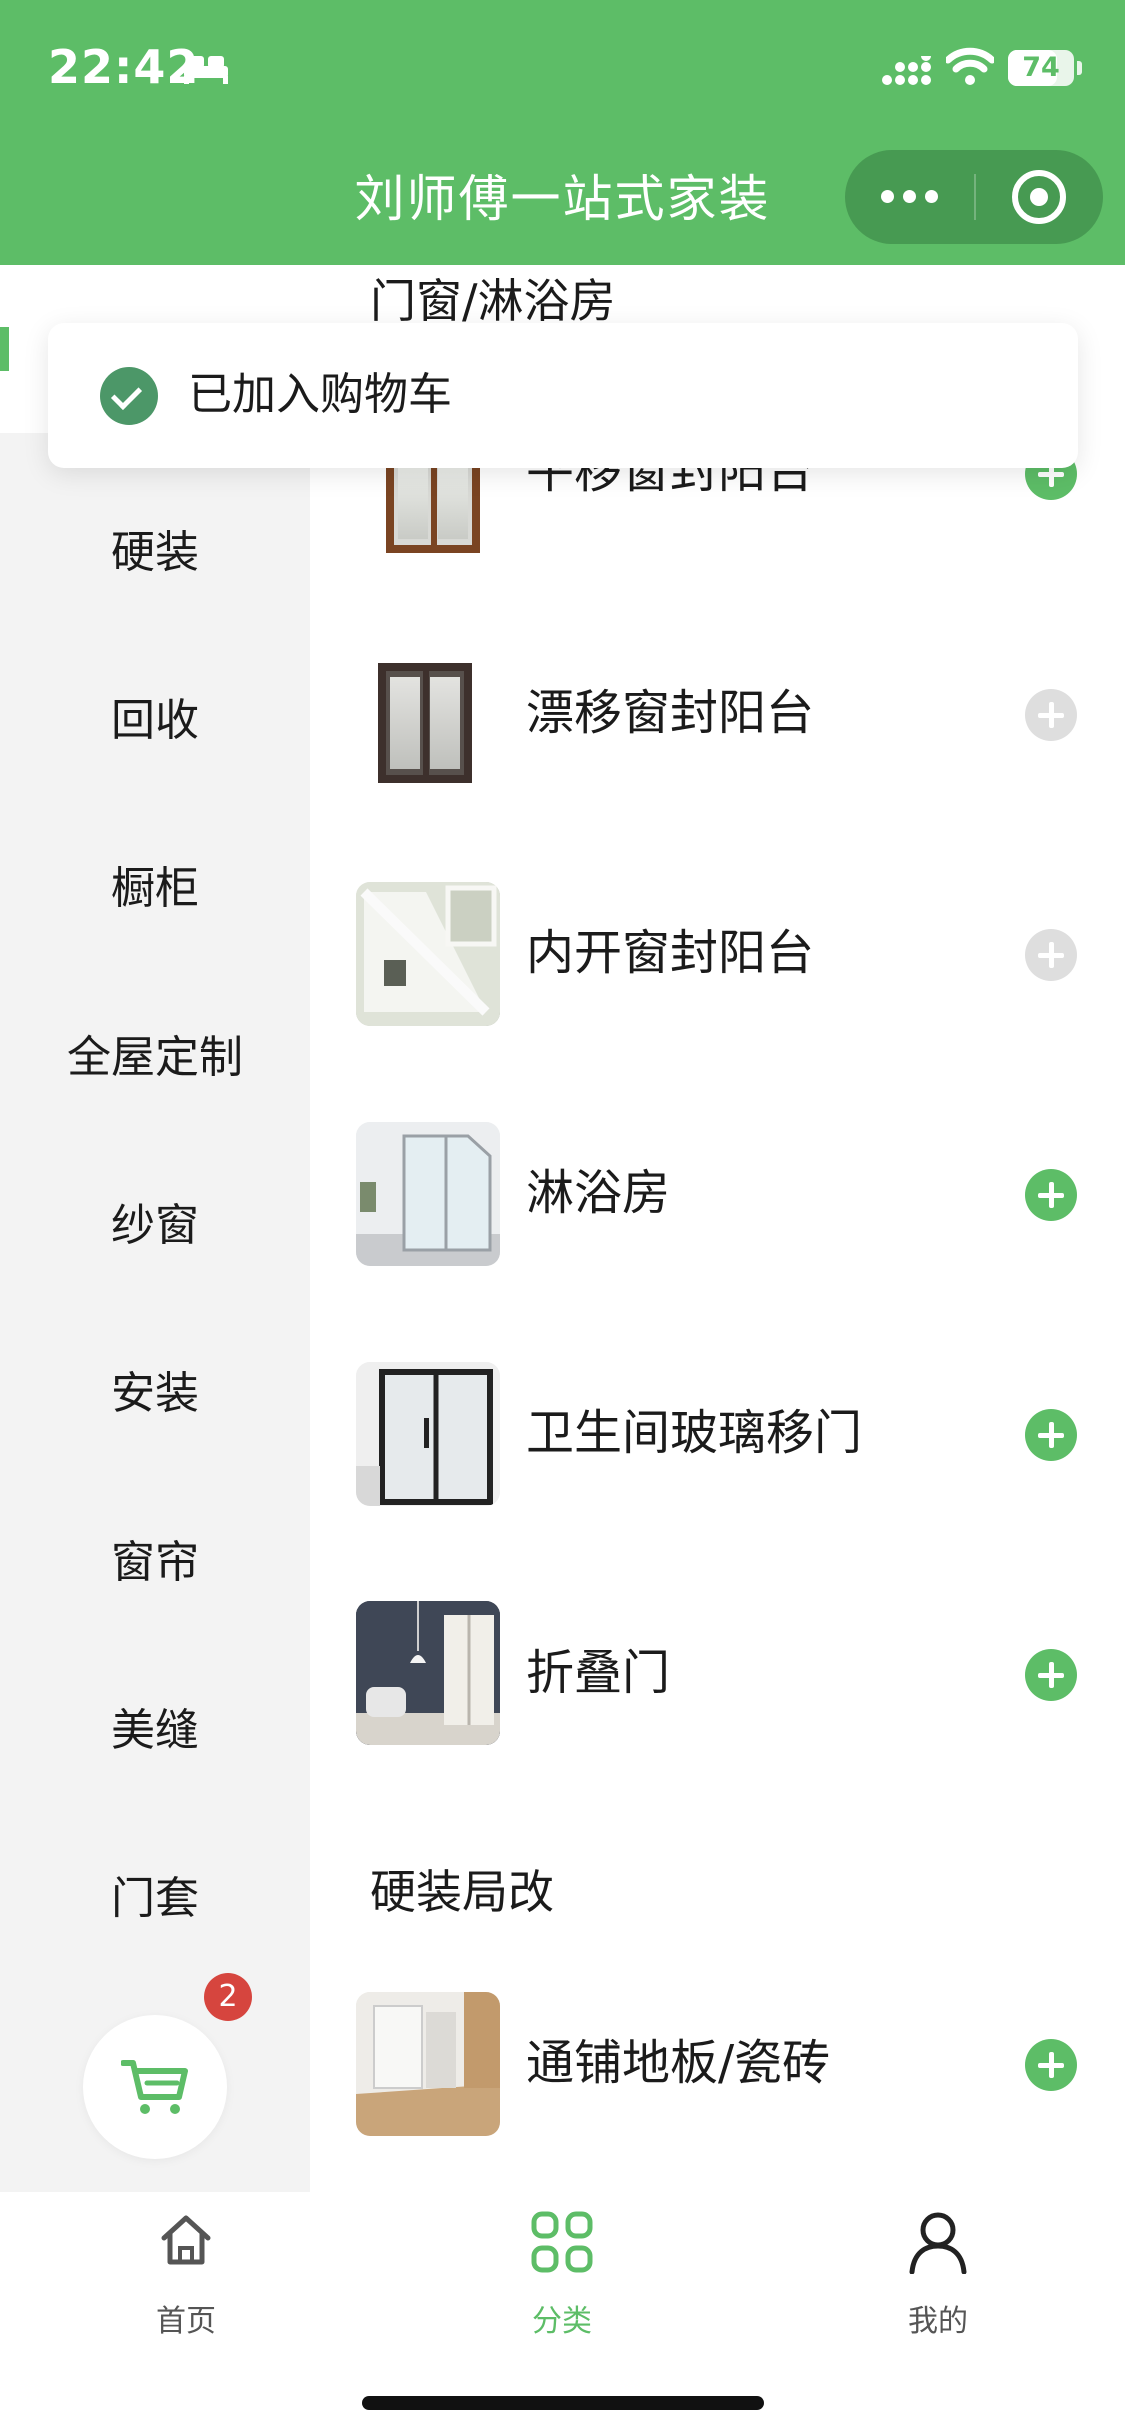 This screenshot has height=2436, width=1125. What do you see at coordinates (155, 1563) in the screenshot?
I see `sidebar-item-curtain: 窗帘` at bounding box center [155, 1563].